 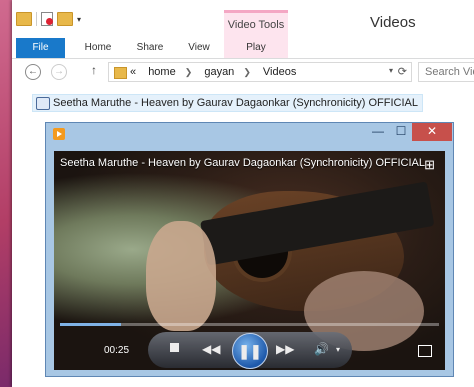 I want to click on toolbar-divider, so click(x=36, y=19).